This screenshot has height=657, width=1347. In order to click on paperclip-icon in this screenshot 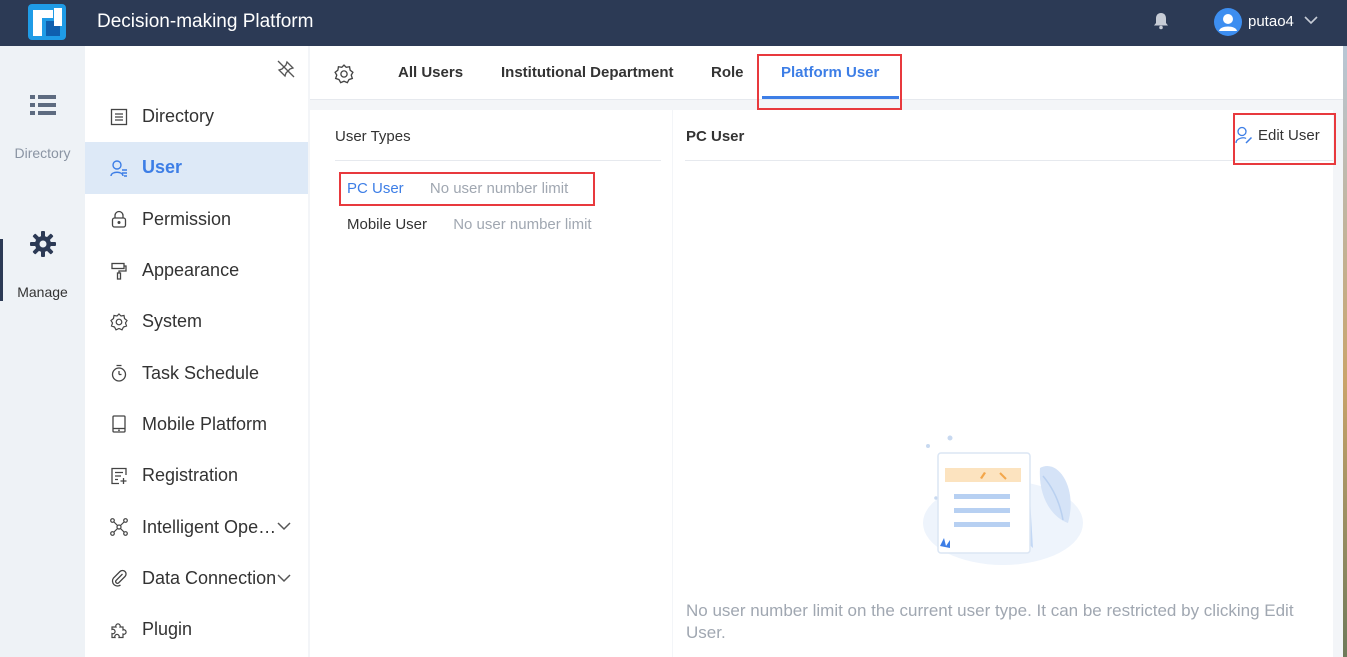, I will do `click(119, 578)`.